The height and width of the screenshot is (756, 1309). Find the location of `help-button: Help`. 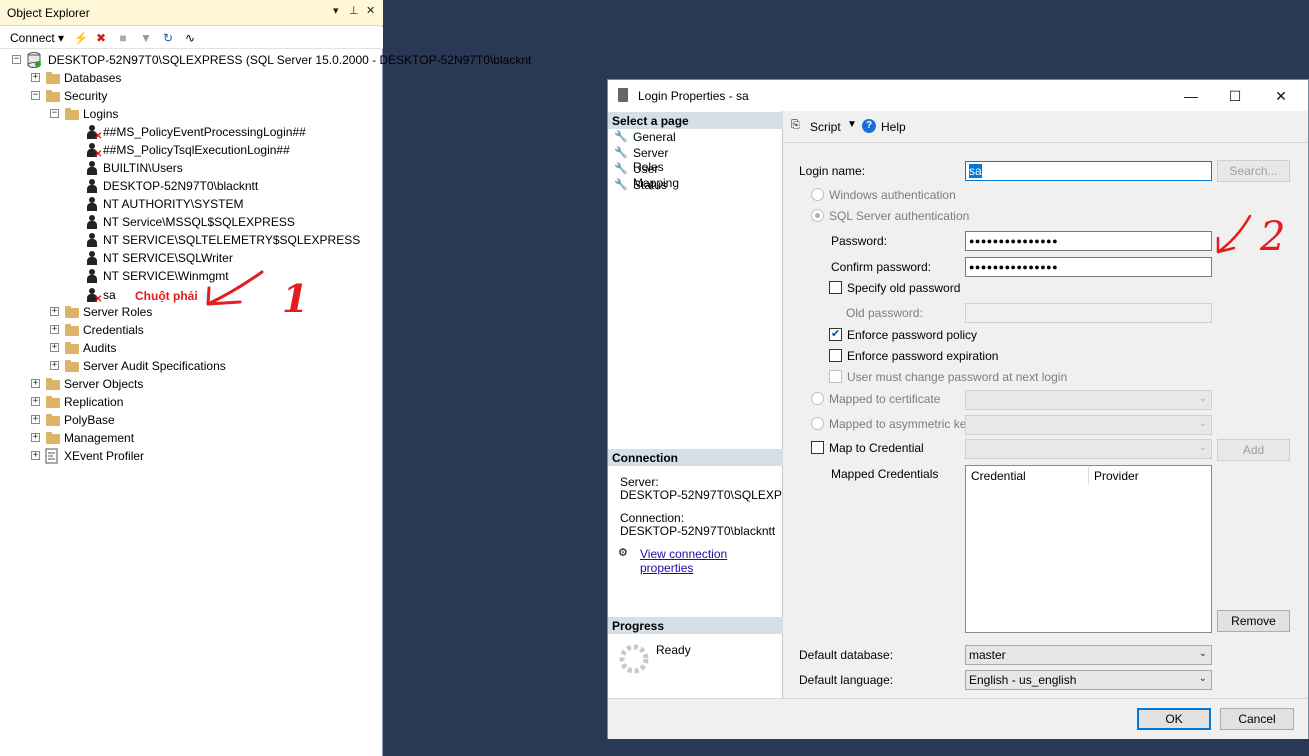

help-button: Help is located at coordinates (893, 127).